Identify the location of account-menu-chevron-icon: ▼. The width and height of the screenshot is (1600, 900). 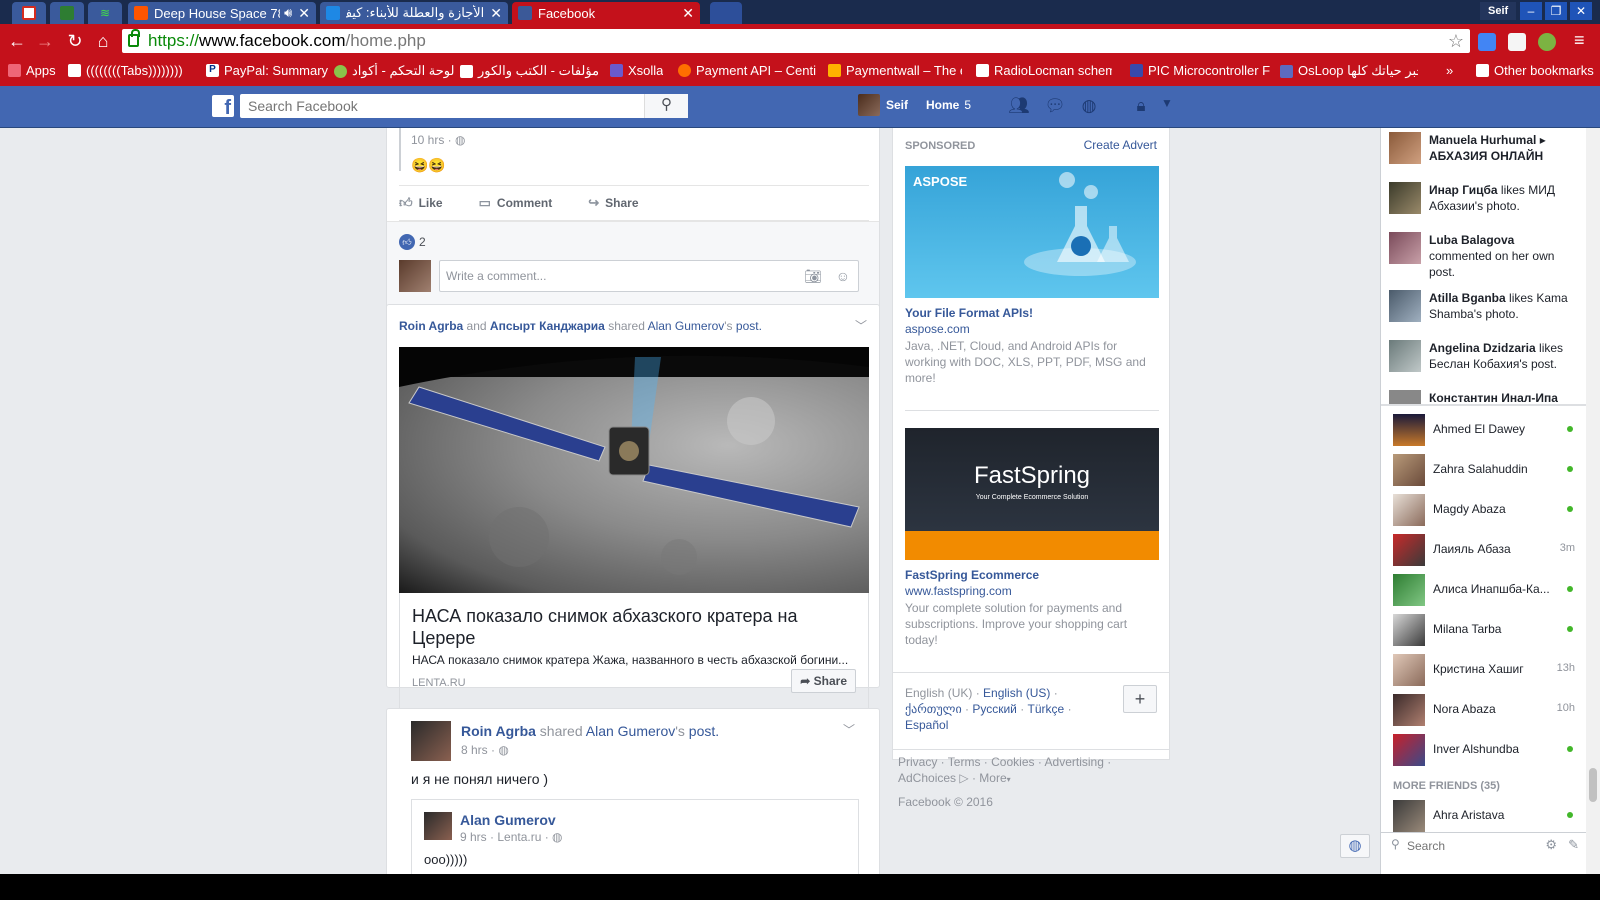
(1167, 106).